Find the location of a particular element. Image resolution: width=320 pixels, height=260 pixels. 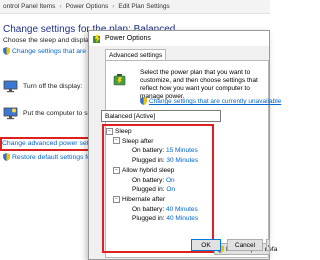

breadcrumb-item: Edit Plan Settings is located at coordinates (143, 6).